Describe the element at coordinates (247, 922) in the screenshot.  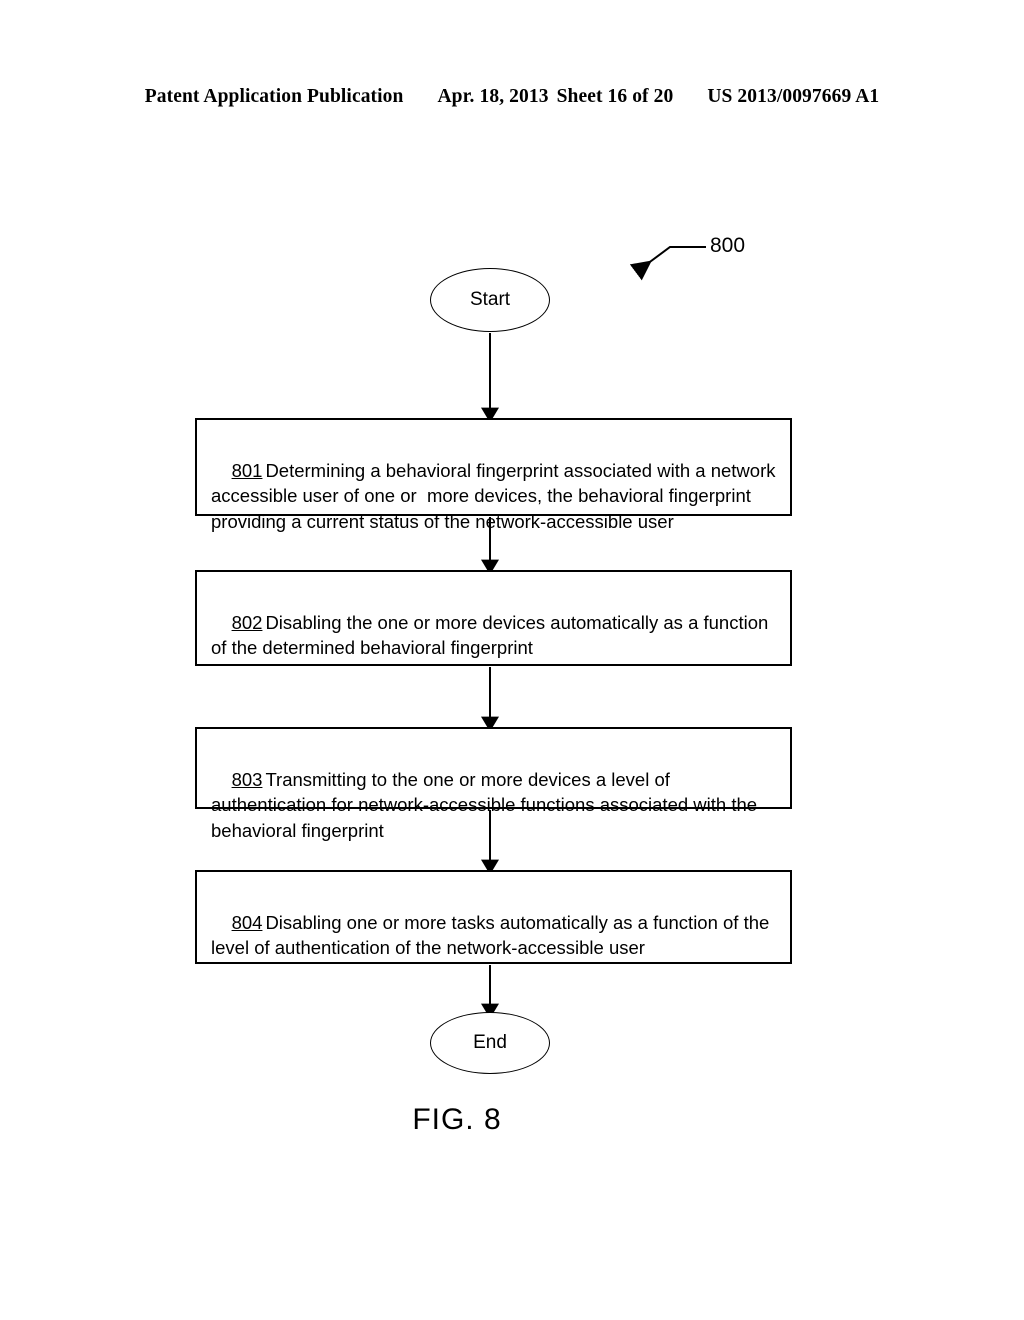
I see `step-804-number: 804` at that location.